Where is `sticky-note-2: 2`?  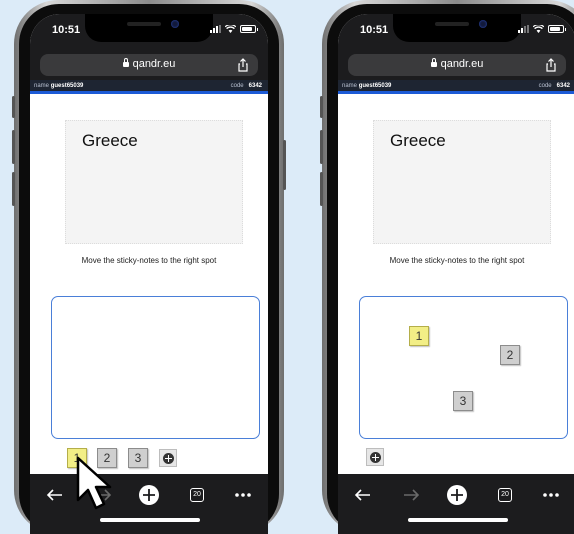
sticky-note-2: 2 is located at coordinates (510, 355).